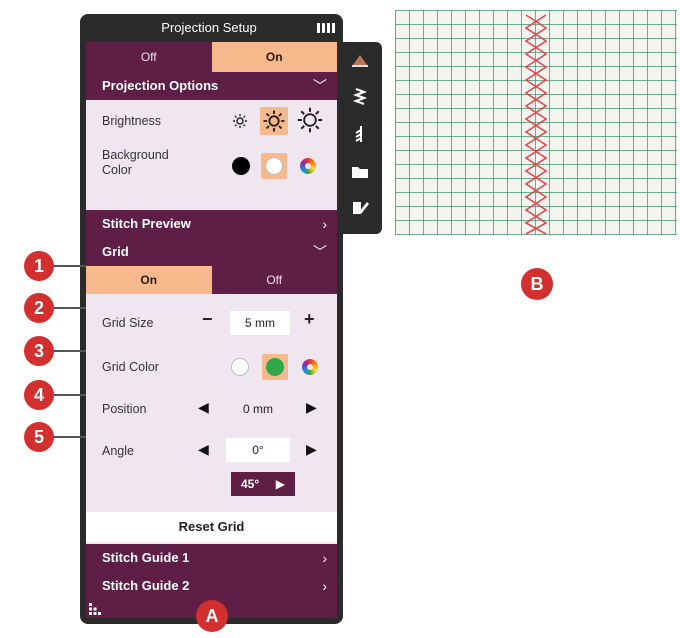 This screenshot has height=638, width=680. What do you see at coordinates (69, 266) in the screenshot?
I see `callout-1-leader` at bounding box center [69, 266].